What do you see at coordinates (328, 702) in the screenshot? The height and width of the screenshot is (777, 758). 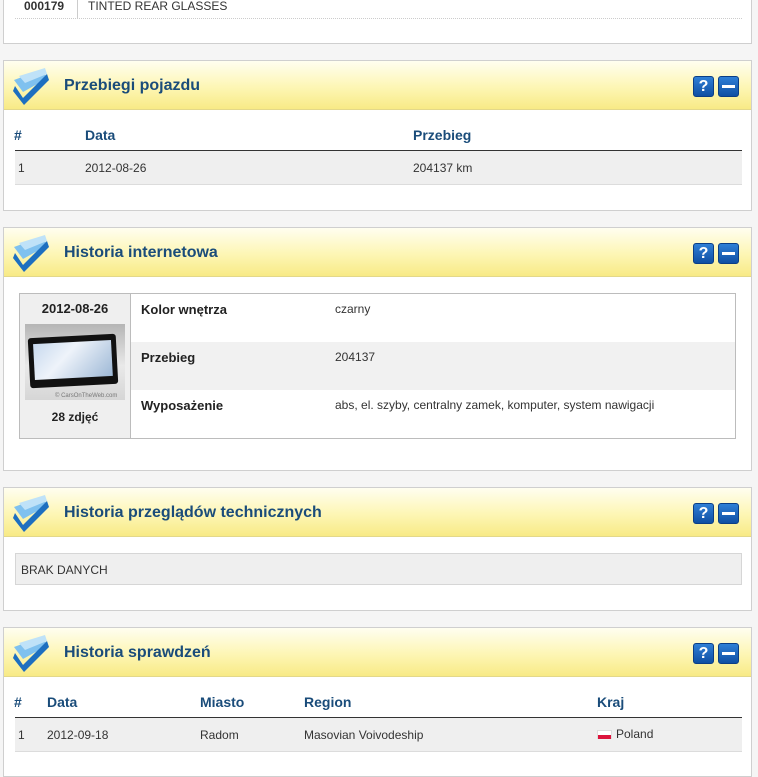 I see `column-header-region: Region` at bounding box center [328, 702].